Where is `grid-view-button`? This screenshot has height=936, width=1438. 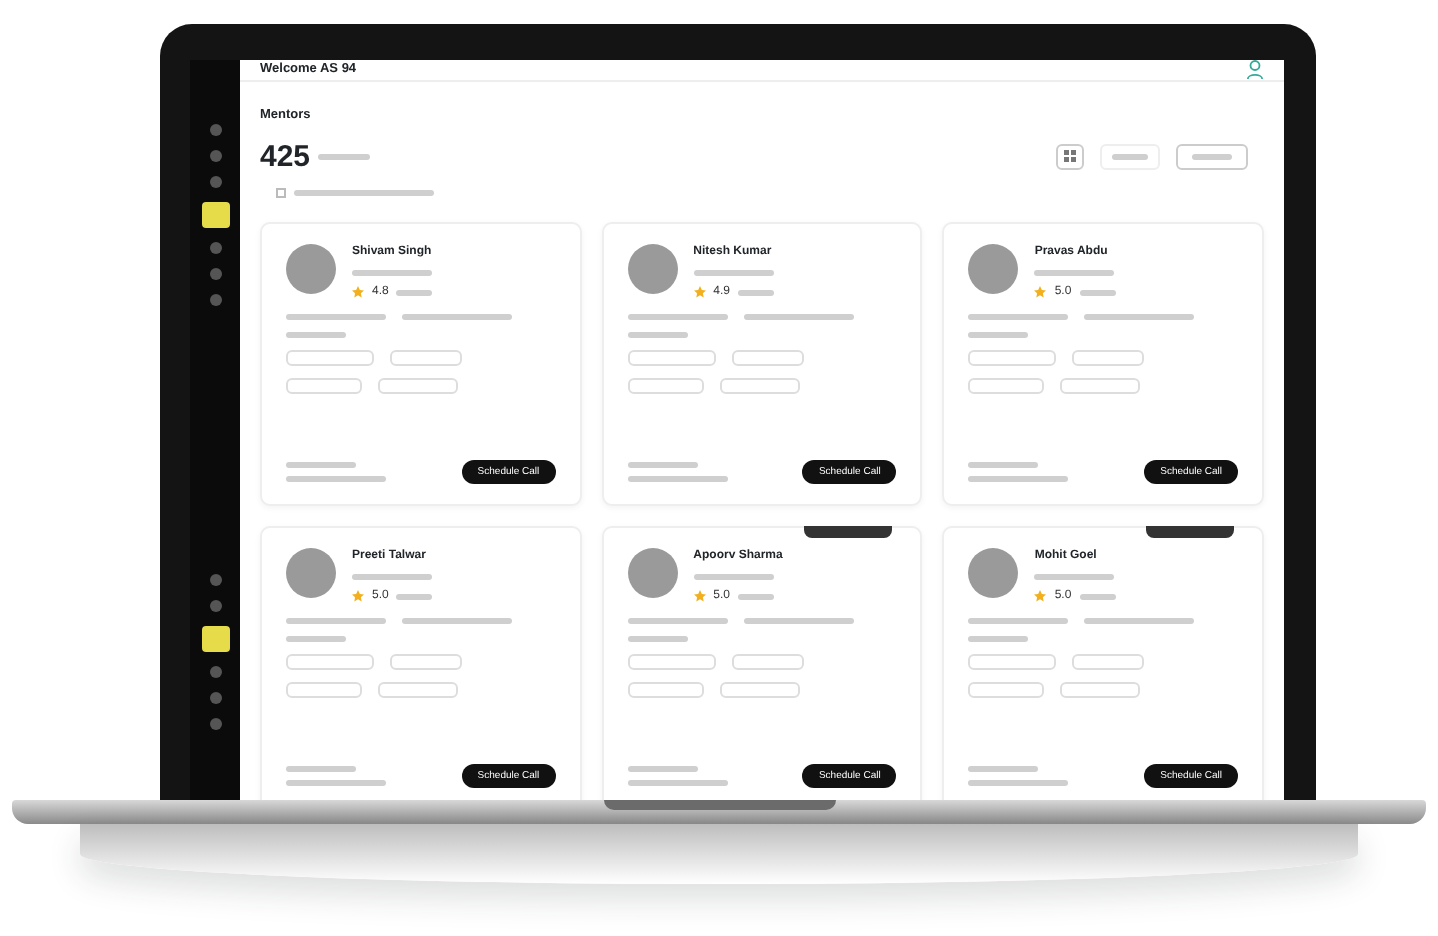 grid-view-button is located at coordinates (1070, 156).